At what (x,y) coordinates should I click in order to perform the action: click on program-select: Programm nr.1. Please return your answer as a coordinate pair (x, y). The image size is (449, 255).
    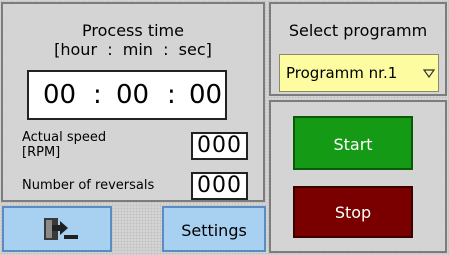
    Looking at the image, I should click on (359, 73).